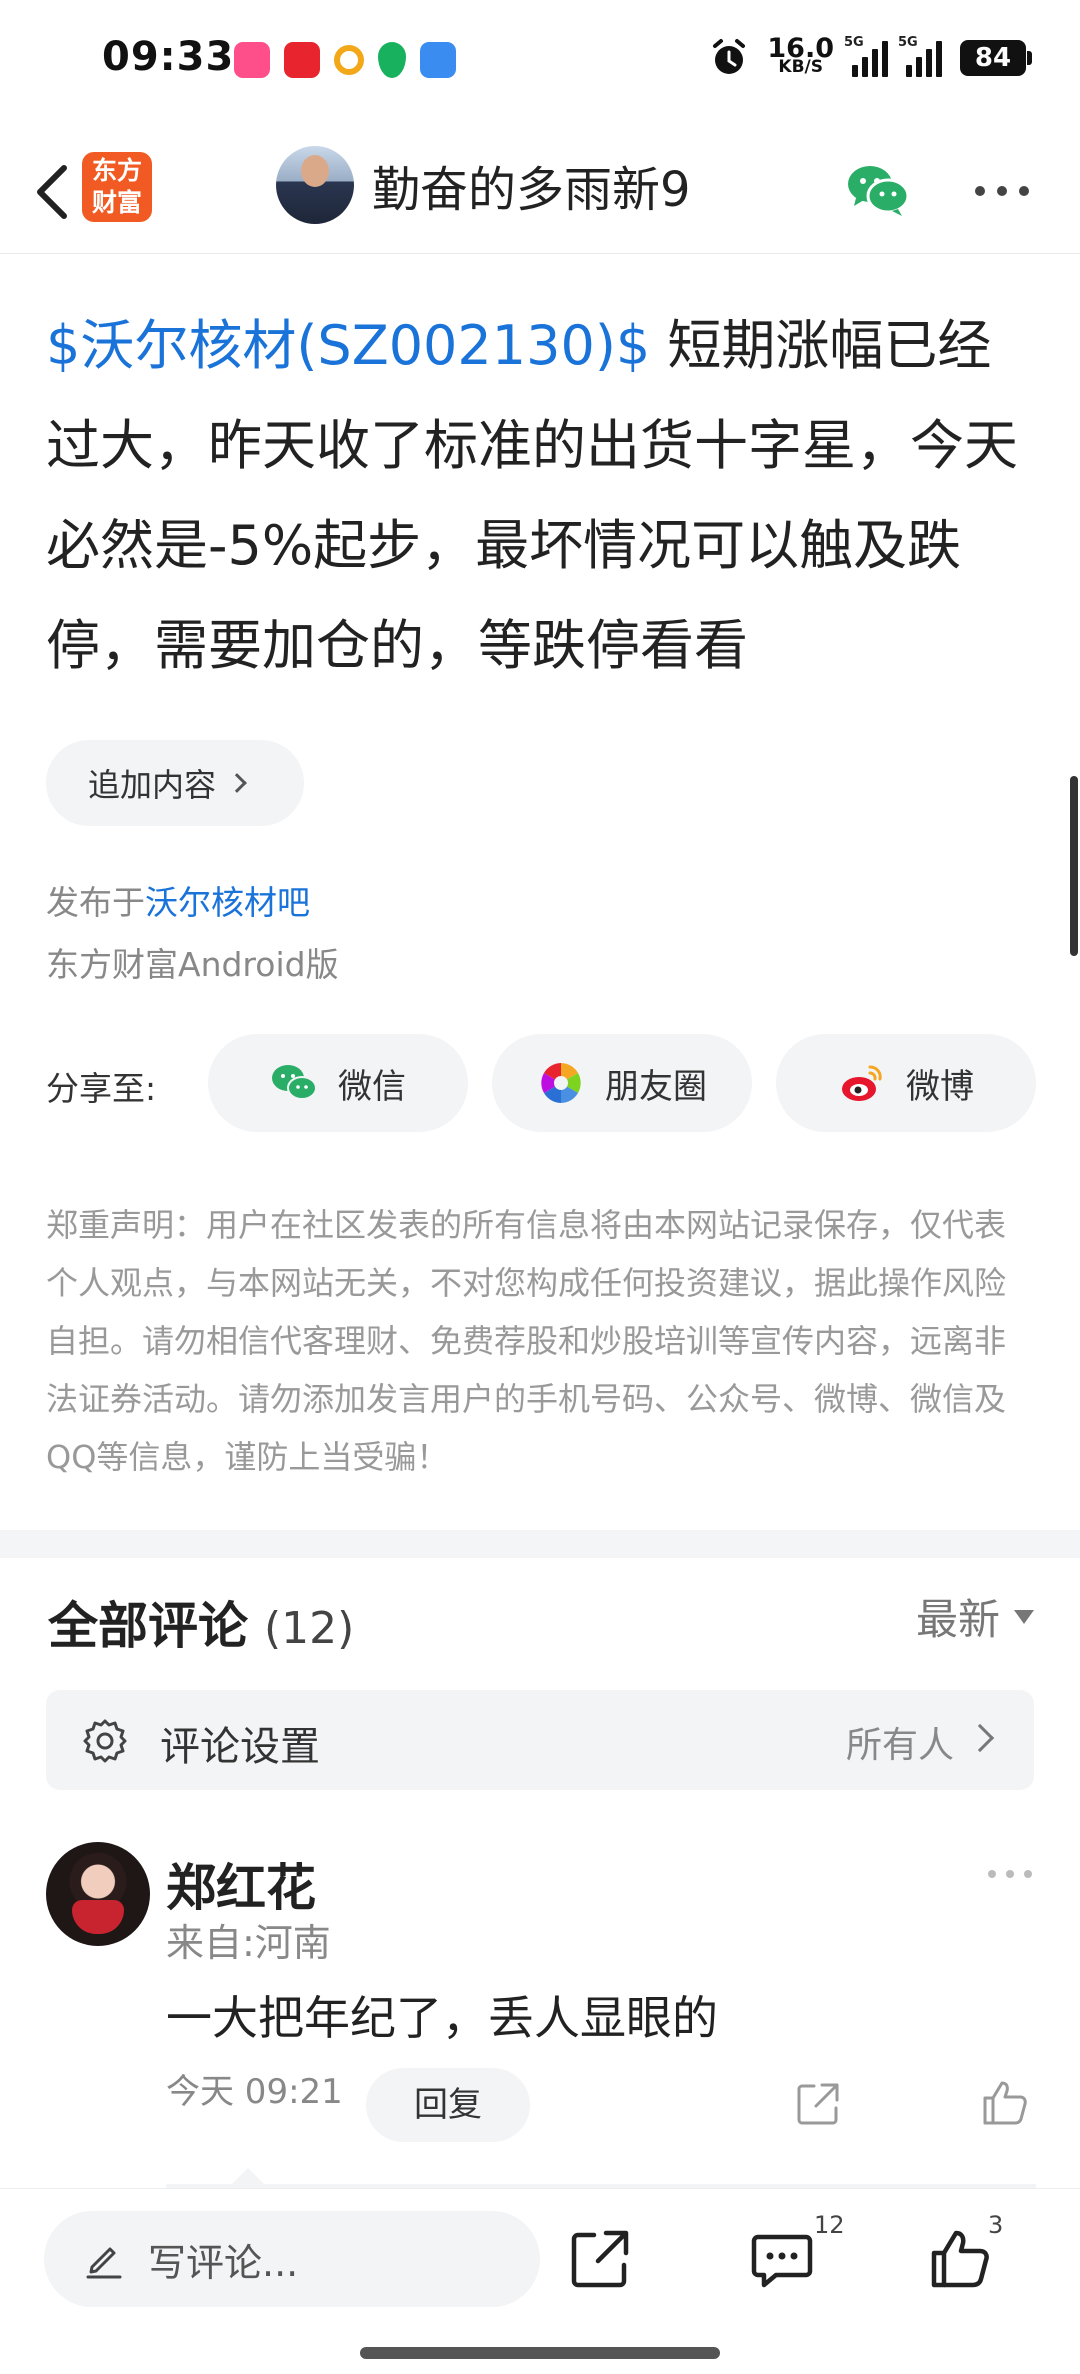  What do you see at coordinates (1024, 1616) in the screenshot?
I see `dropdown-triangle-icon` at bounding box center [1024, 1616].